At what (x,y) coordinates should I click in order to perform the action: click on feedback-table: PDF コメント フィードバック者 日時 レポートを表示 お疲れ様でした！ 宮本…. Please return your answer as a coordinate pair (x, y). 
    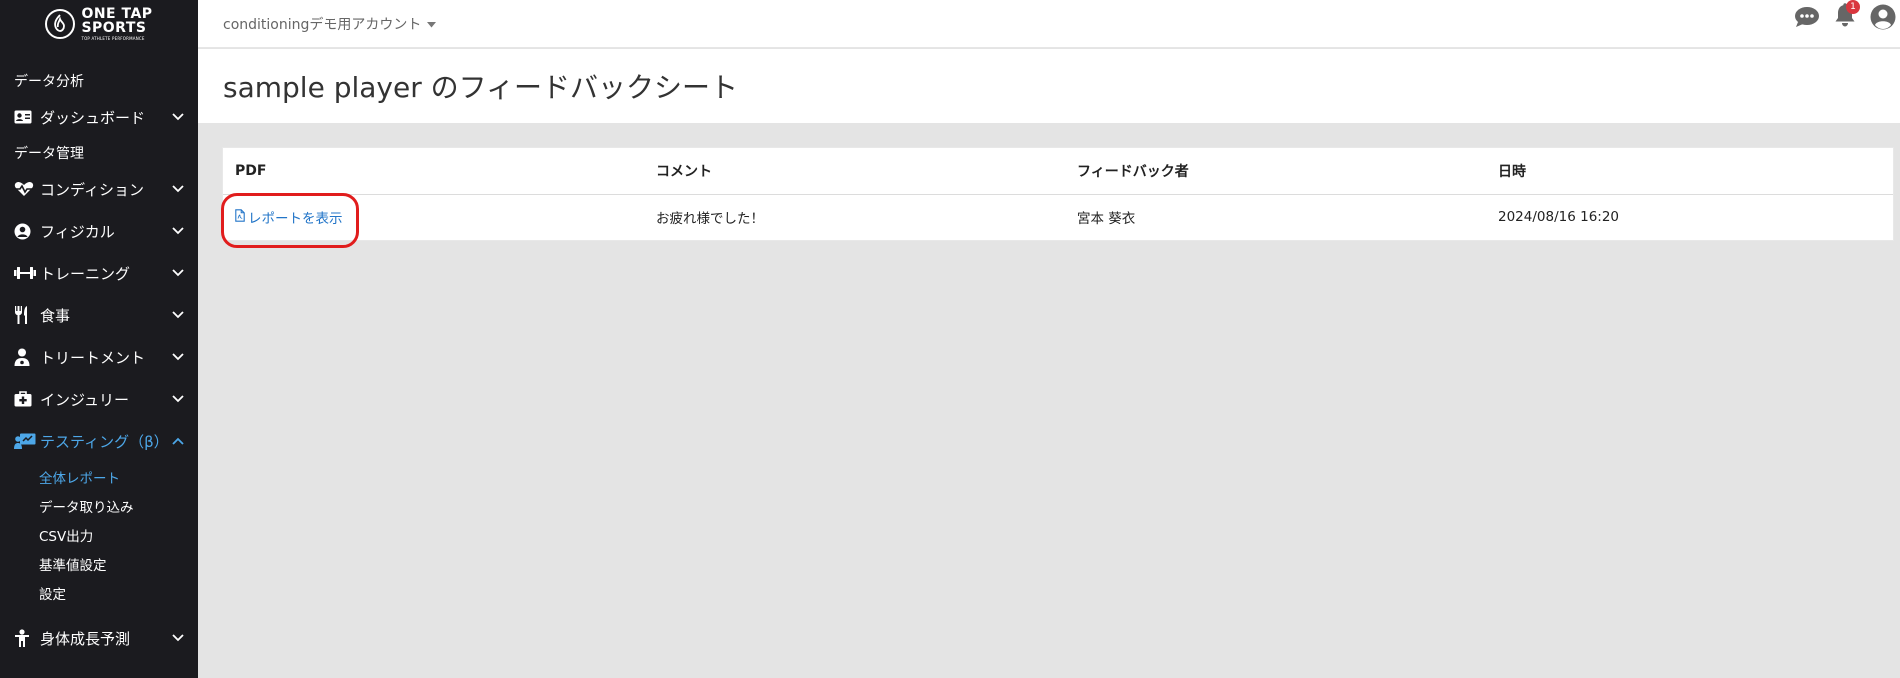
    Looking at the image, I should click on (1058, 194).